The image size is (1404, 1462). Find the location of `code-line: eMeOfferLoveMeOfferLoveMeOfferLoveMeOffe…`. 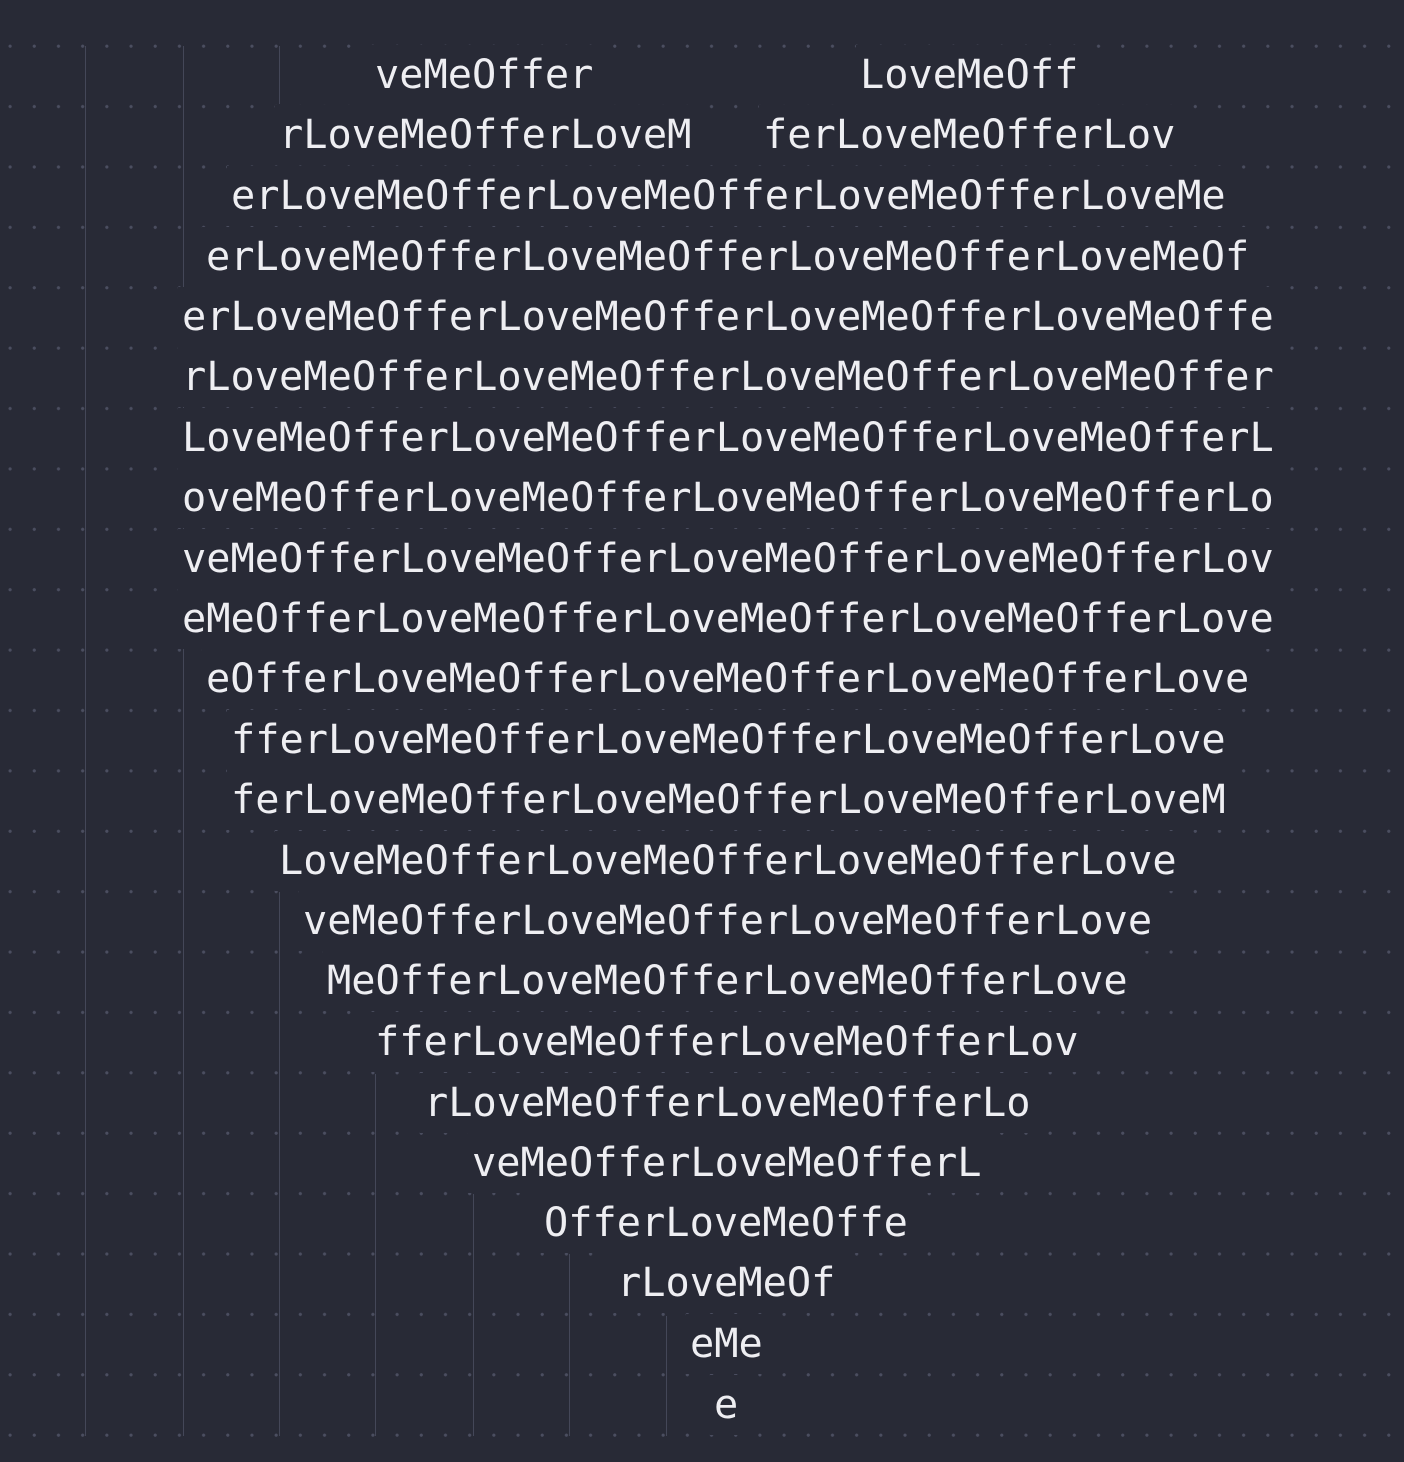

code-line: eMeOfferLoveMeOfferLoveMeOfferLoveMeOffe… is located at coordinates (728, 619).